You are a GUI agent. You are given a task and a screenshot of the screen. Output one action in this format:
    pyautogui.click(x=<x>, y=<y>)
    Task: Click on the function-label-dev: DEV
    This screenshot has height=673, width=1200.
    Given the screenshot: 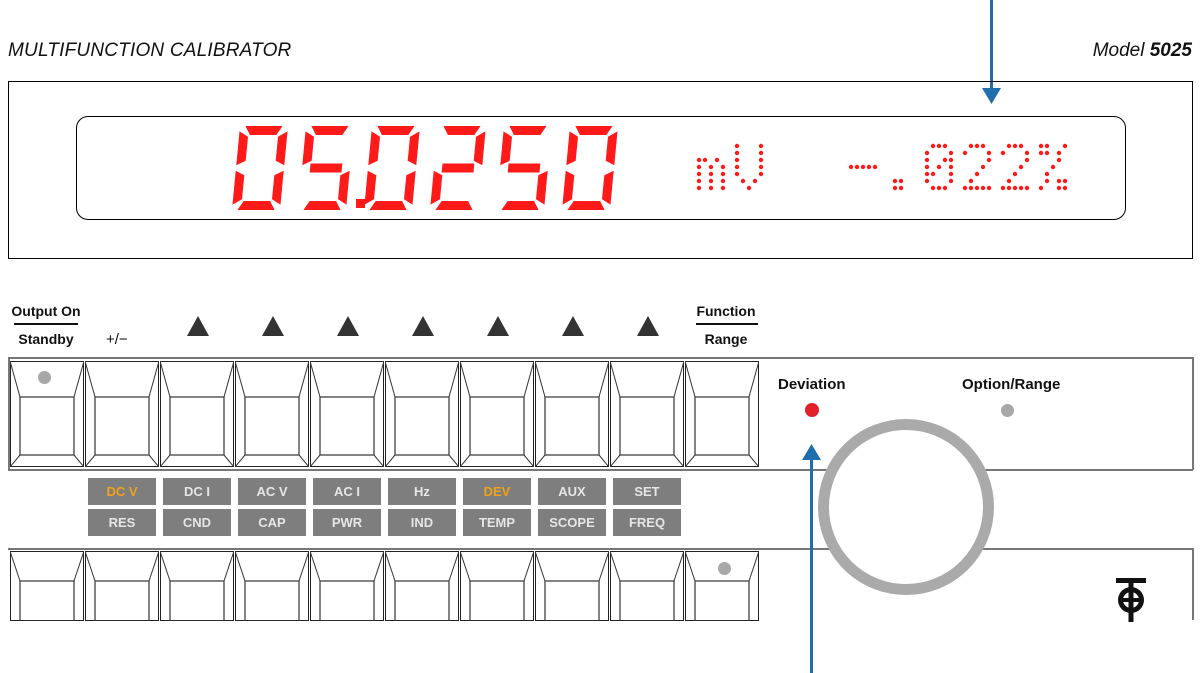 What is the action you would take?
    pyautogui.click(x=497, y=491)
    